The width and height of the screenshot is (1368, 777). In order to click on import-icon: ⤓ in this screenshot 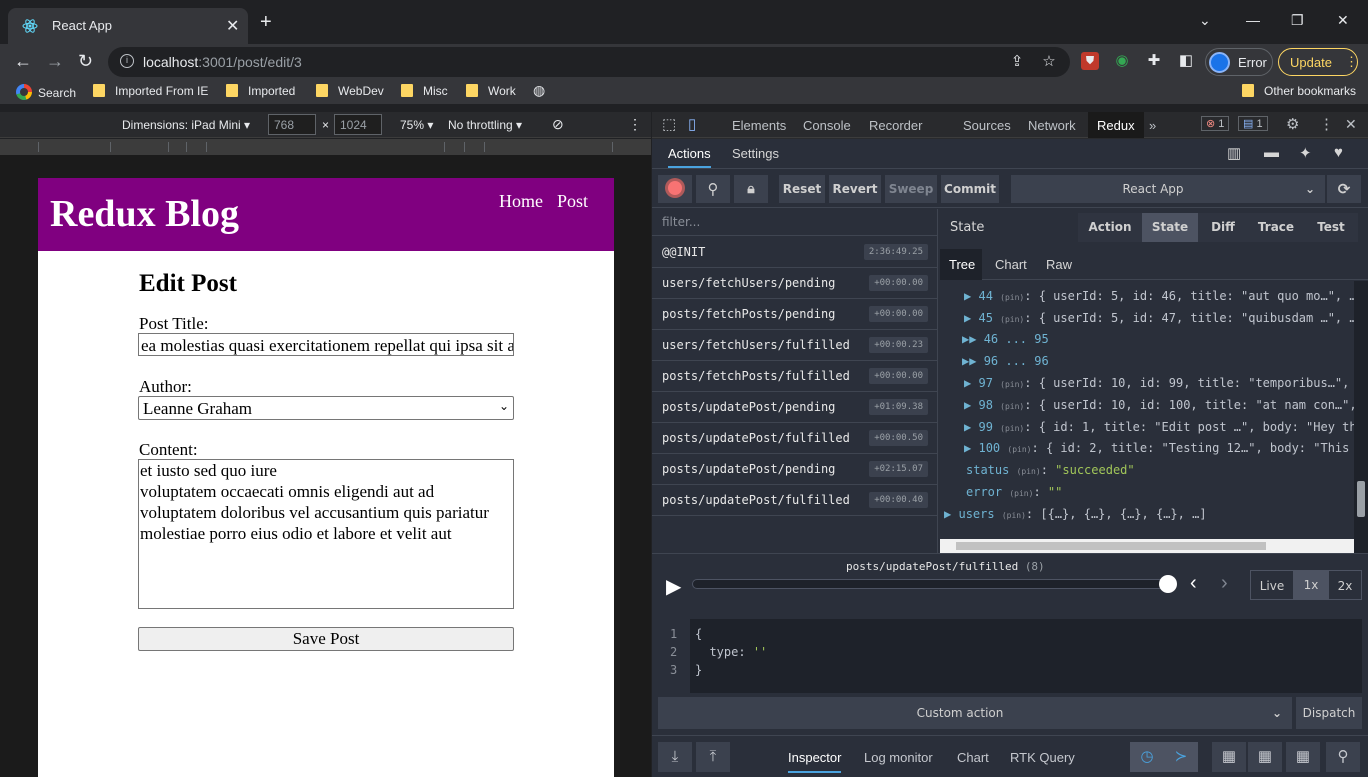, I will do `click(675, 757)`.